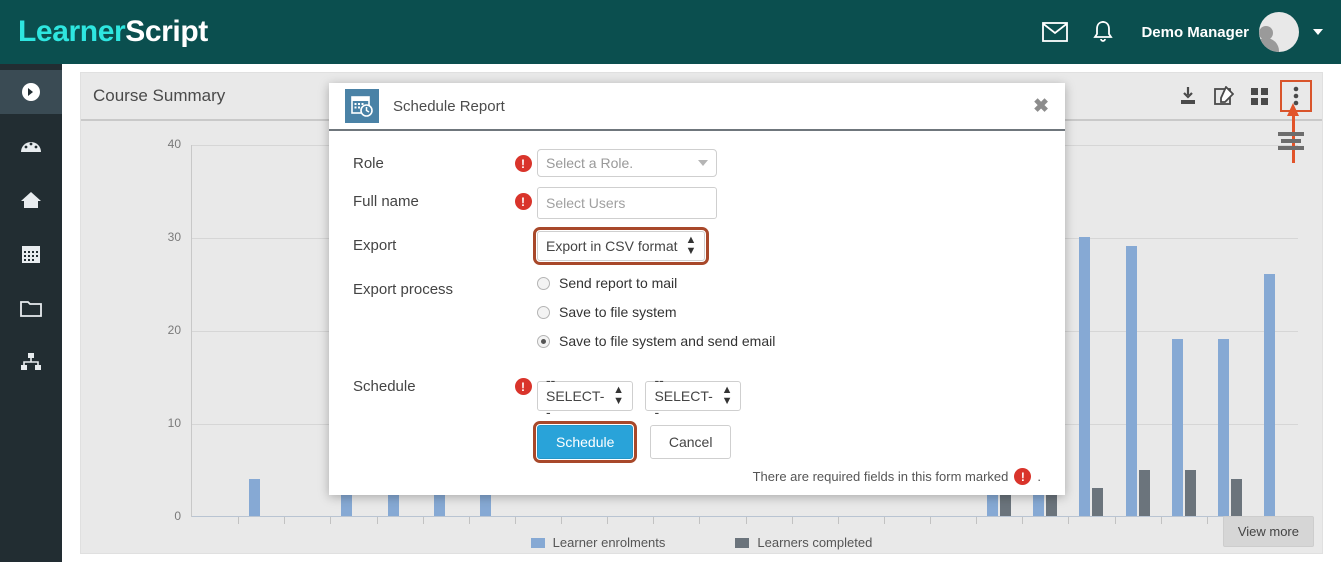 Image resolution: width=1341 pixels, height=562 pixels. What do you see at coordinates (801, 283) in the screenshot?
I see `export-process-option-0: Send report to mail` at bounding box center [801, 283].